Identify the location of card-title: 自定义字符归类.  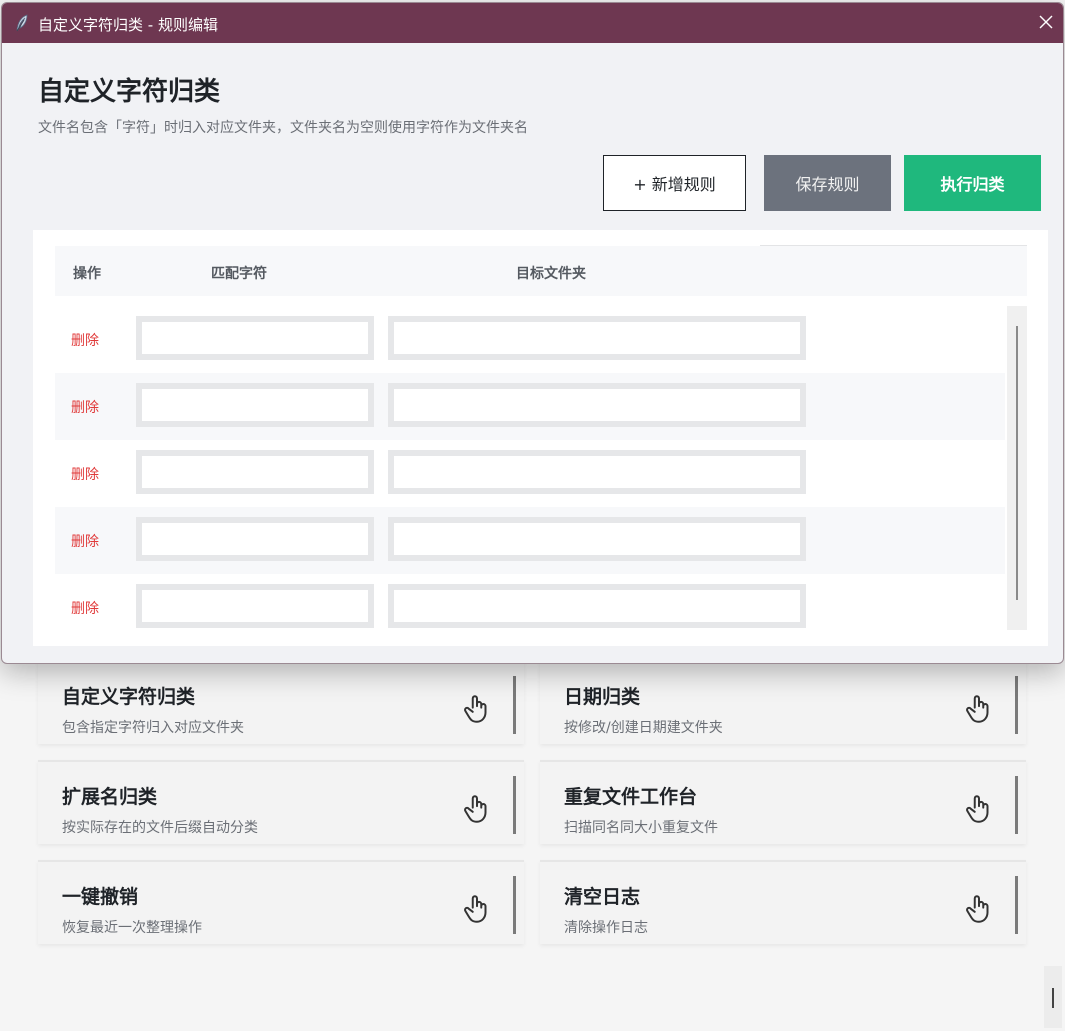
(129, 697).